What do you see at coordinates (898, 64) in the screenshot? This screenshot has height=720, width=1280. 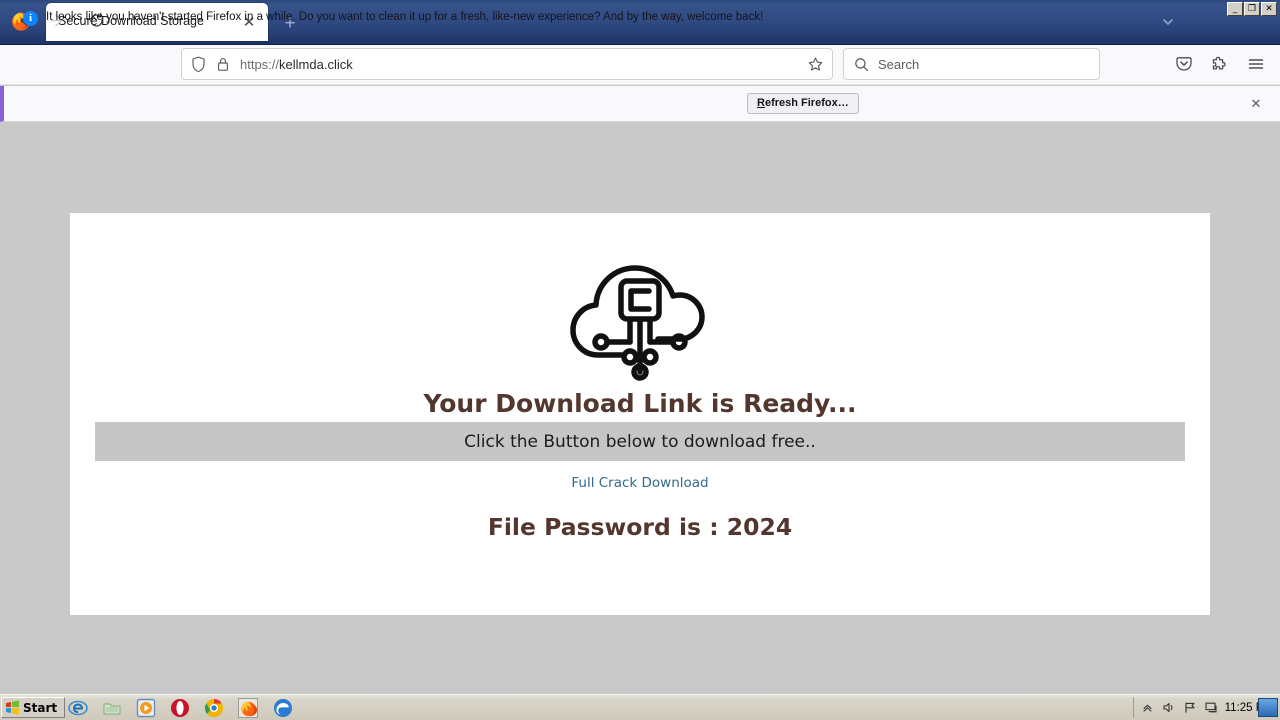 I see `search-input-placeholder: Search` at bounding box center [898, 64].